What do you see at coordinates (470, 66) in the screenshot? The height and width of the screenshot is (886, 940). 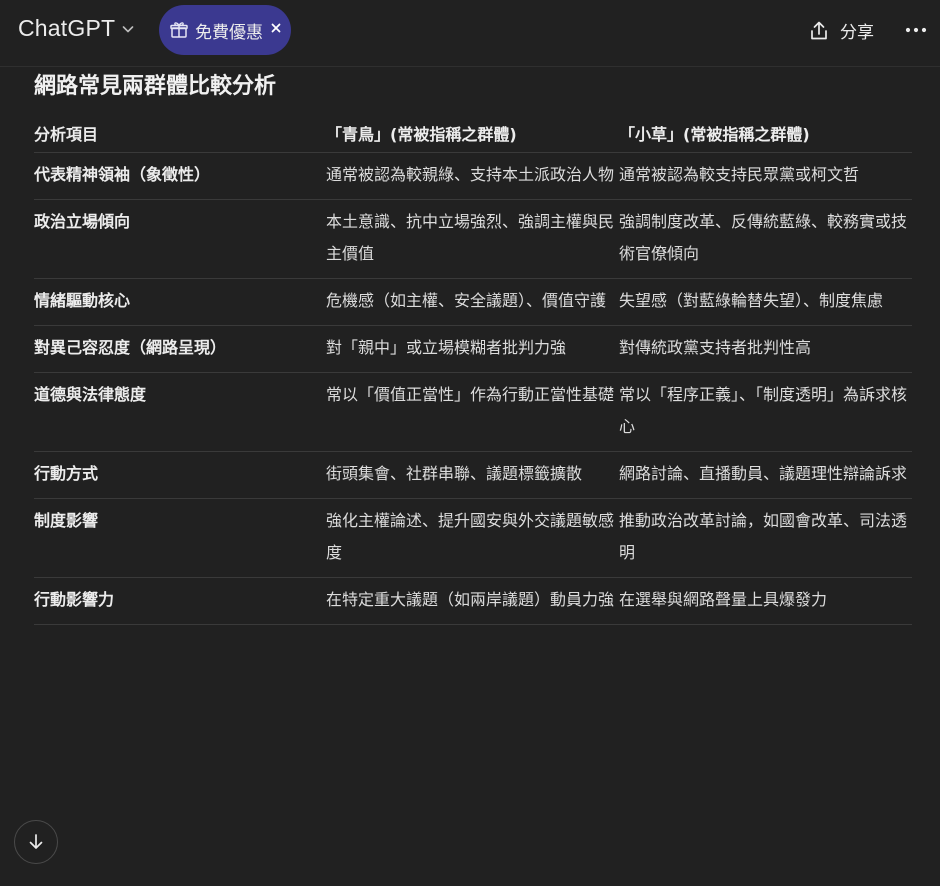 I see `header-divider` at bounding box center [470, 66].